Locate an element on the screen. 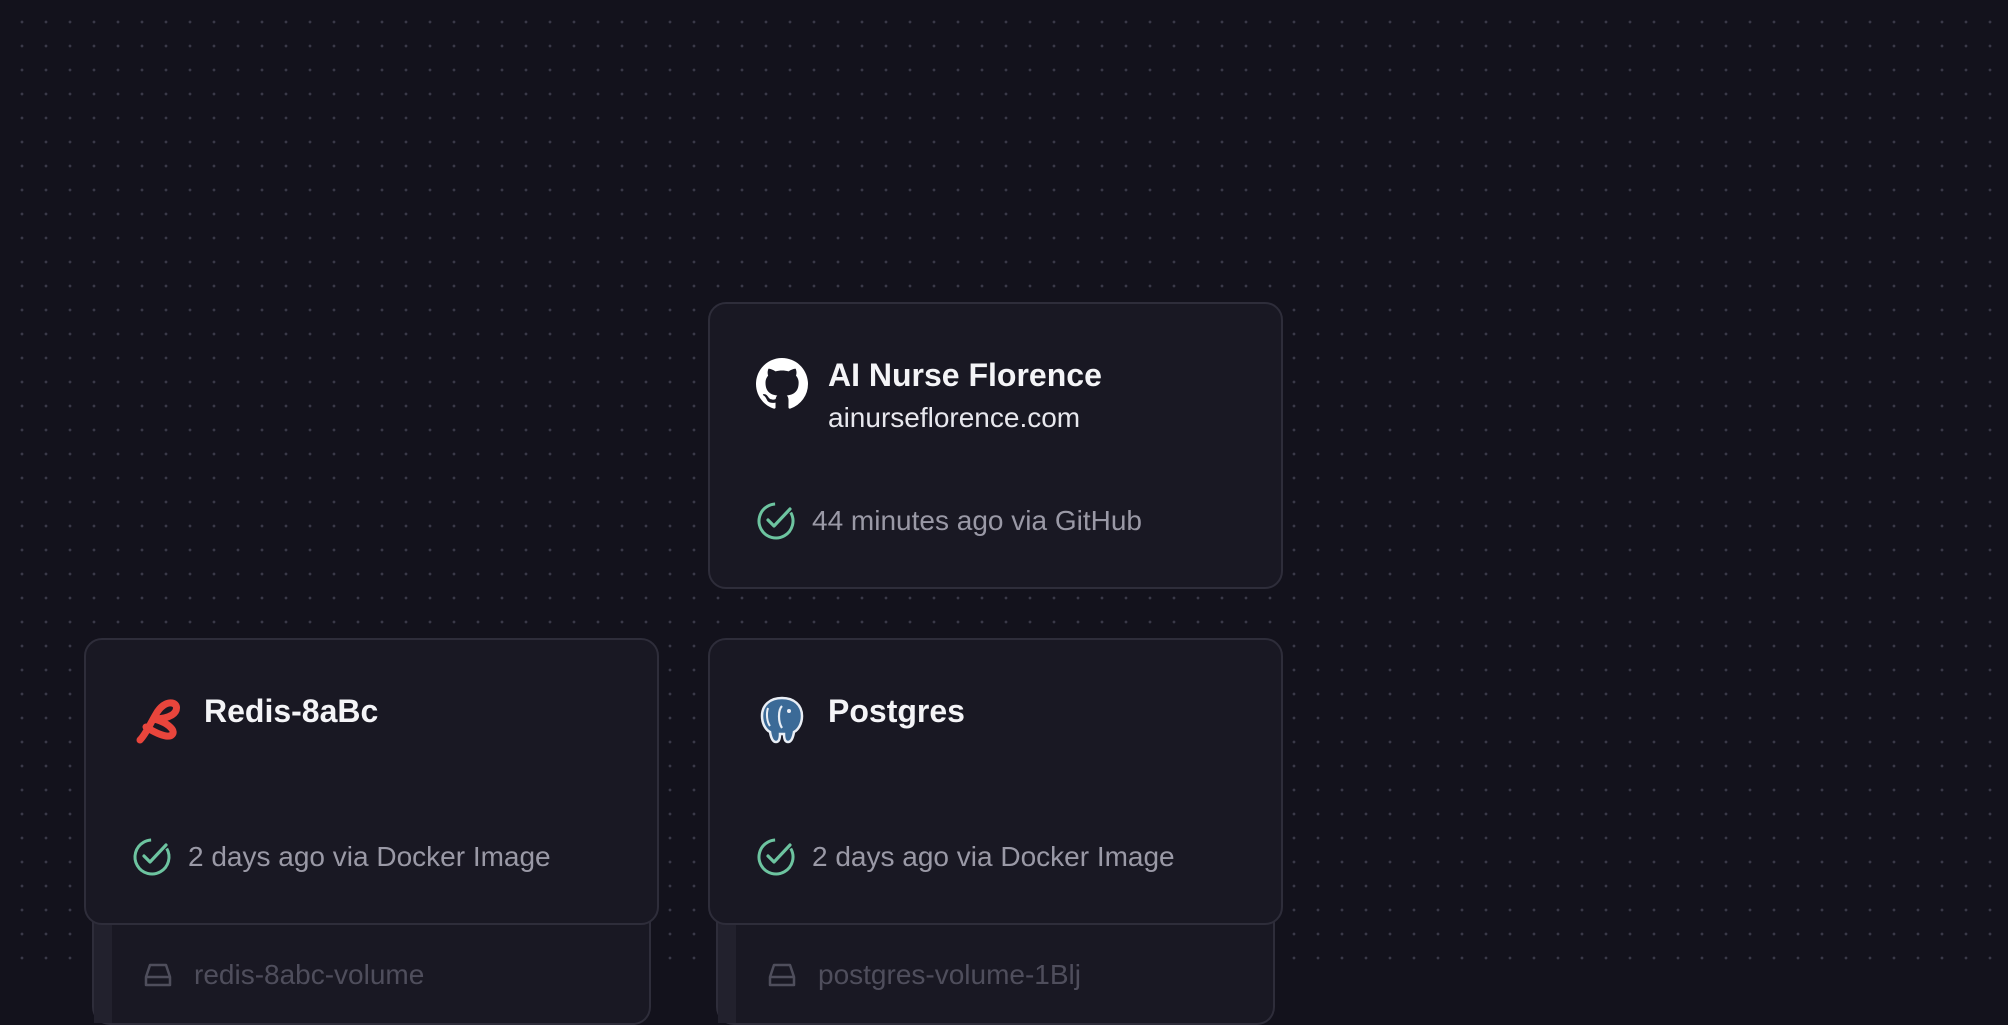 This screenshot has height=1025, width=2008. service-card-header: Redis-8aBc is located at coordinates (255, 718).